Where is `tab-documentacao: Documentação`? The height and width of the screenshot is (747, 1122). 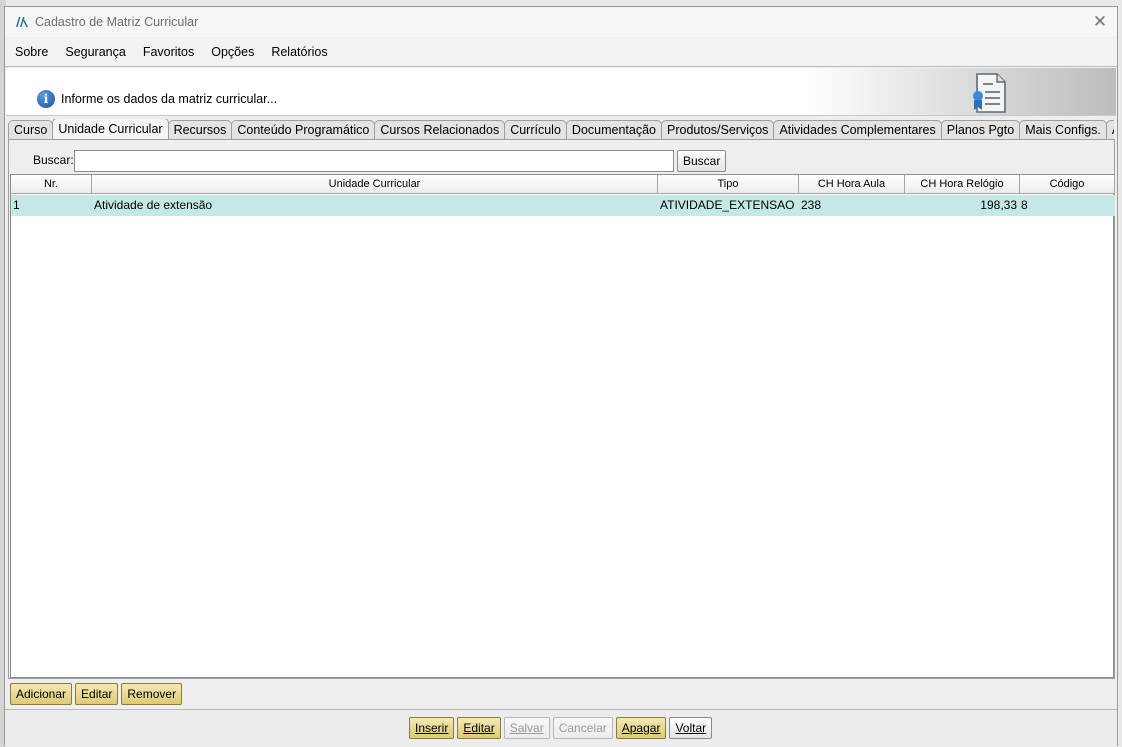 tab-documentacao: Documentação is located at coordinates (613, 129).